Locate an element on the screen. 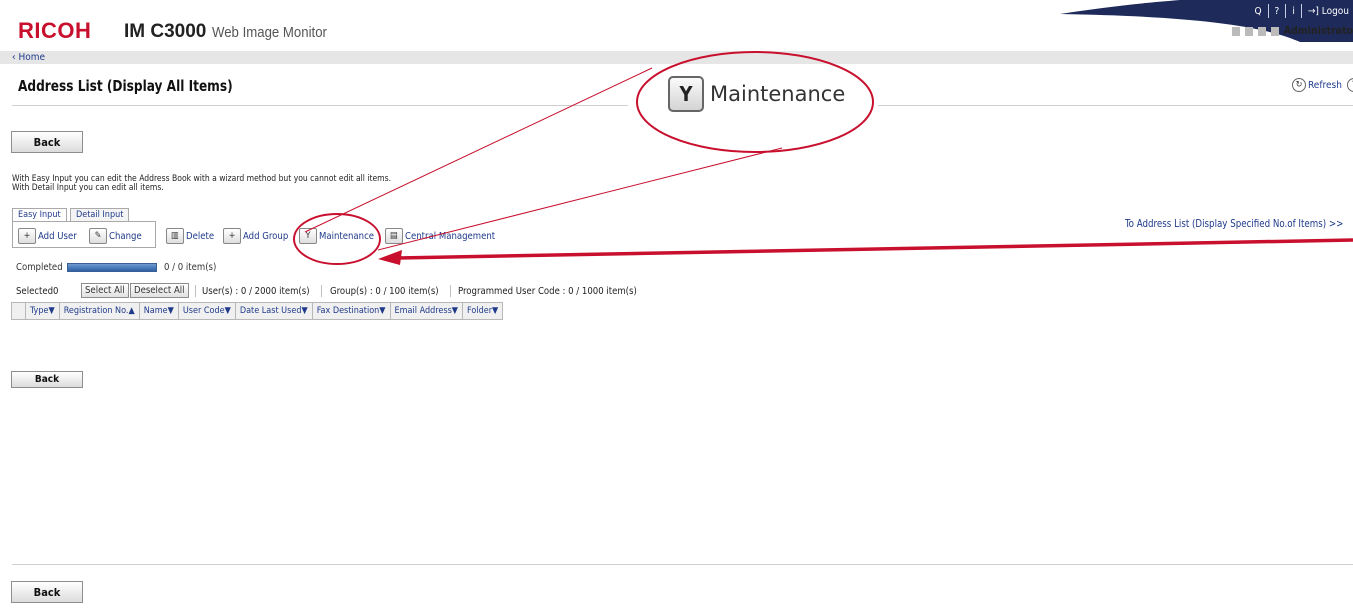  central-management-label: Central Management is located at coordinates (450, 236).